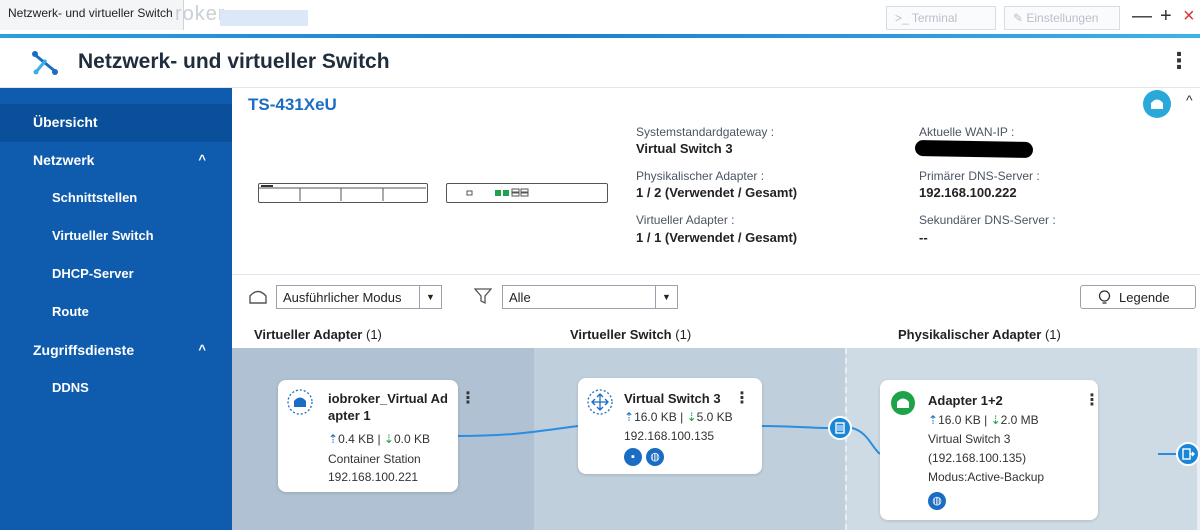 Image resolution: width=1200 pixels, height=530 pixels. I want to click on sidebar-item-overview: Übersicht, so click(116, 123).